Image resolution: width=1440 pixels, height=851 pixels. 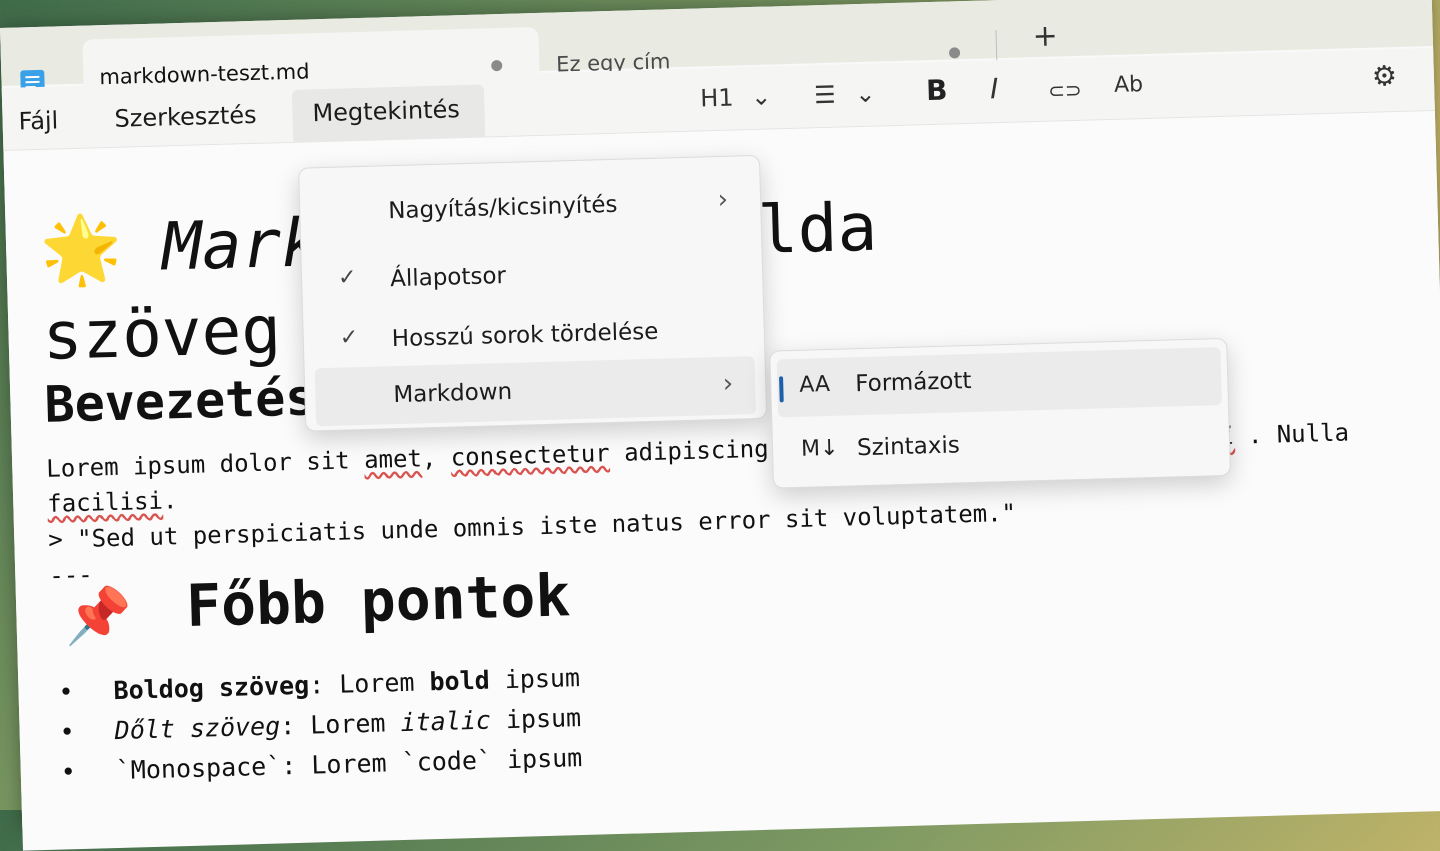 I want to click on tab-ez-egy-cim: Ez egy cím, so click(x=715, y=14).